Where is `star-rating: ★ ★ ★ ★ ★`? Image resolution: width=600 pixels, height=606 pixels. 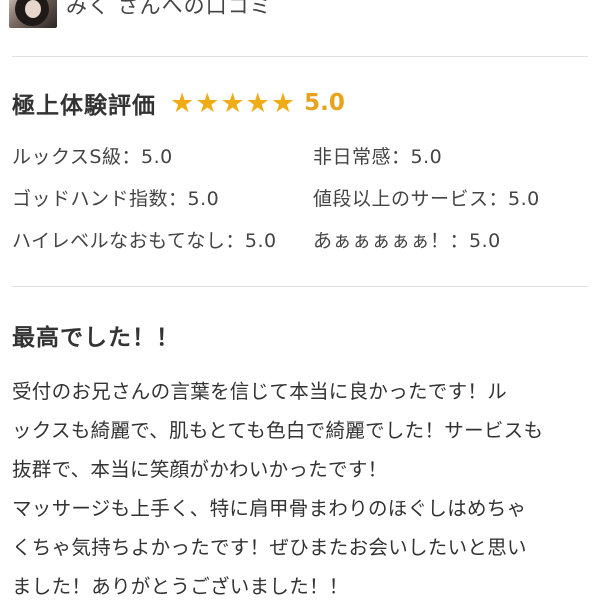 star-rating: ★ ★ ★ ★ ★ is located at coordinates (233, 103).